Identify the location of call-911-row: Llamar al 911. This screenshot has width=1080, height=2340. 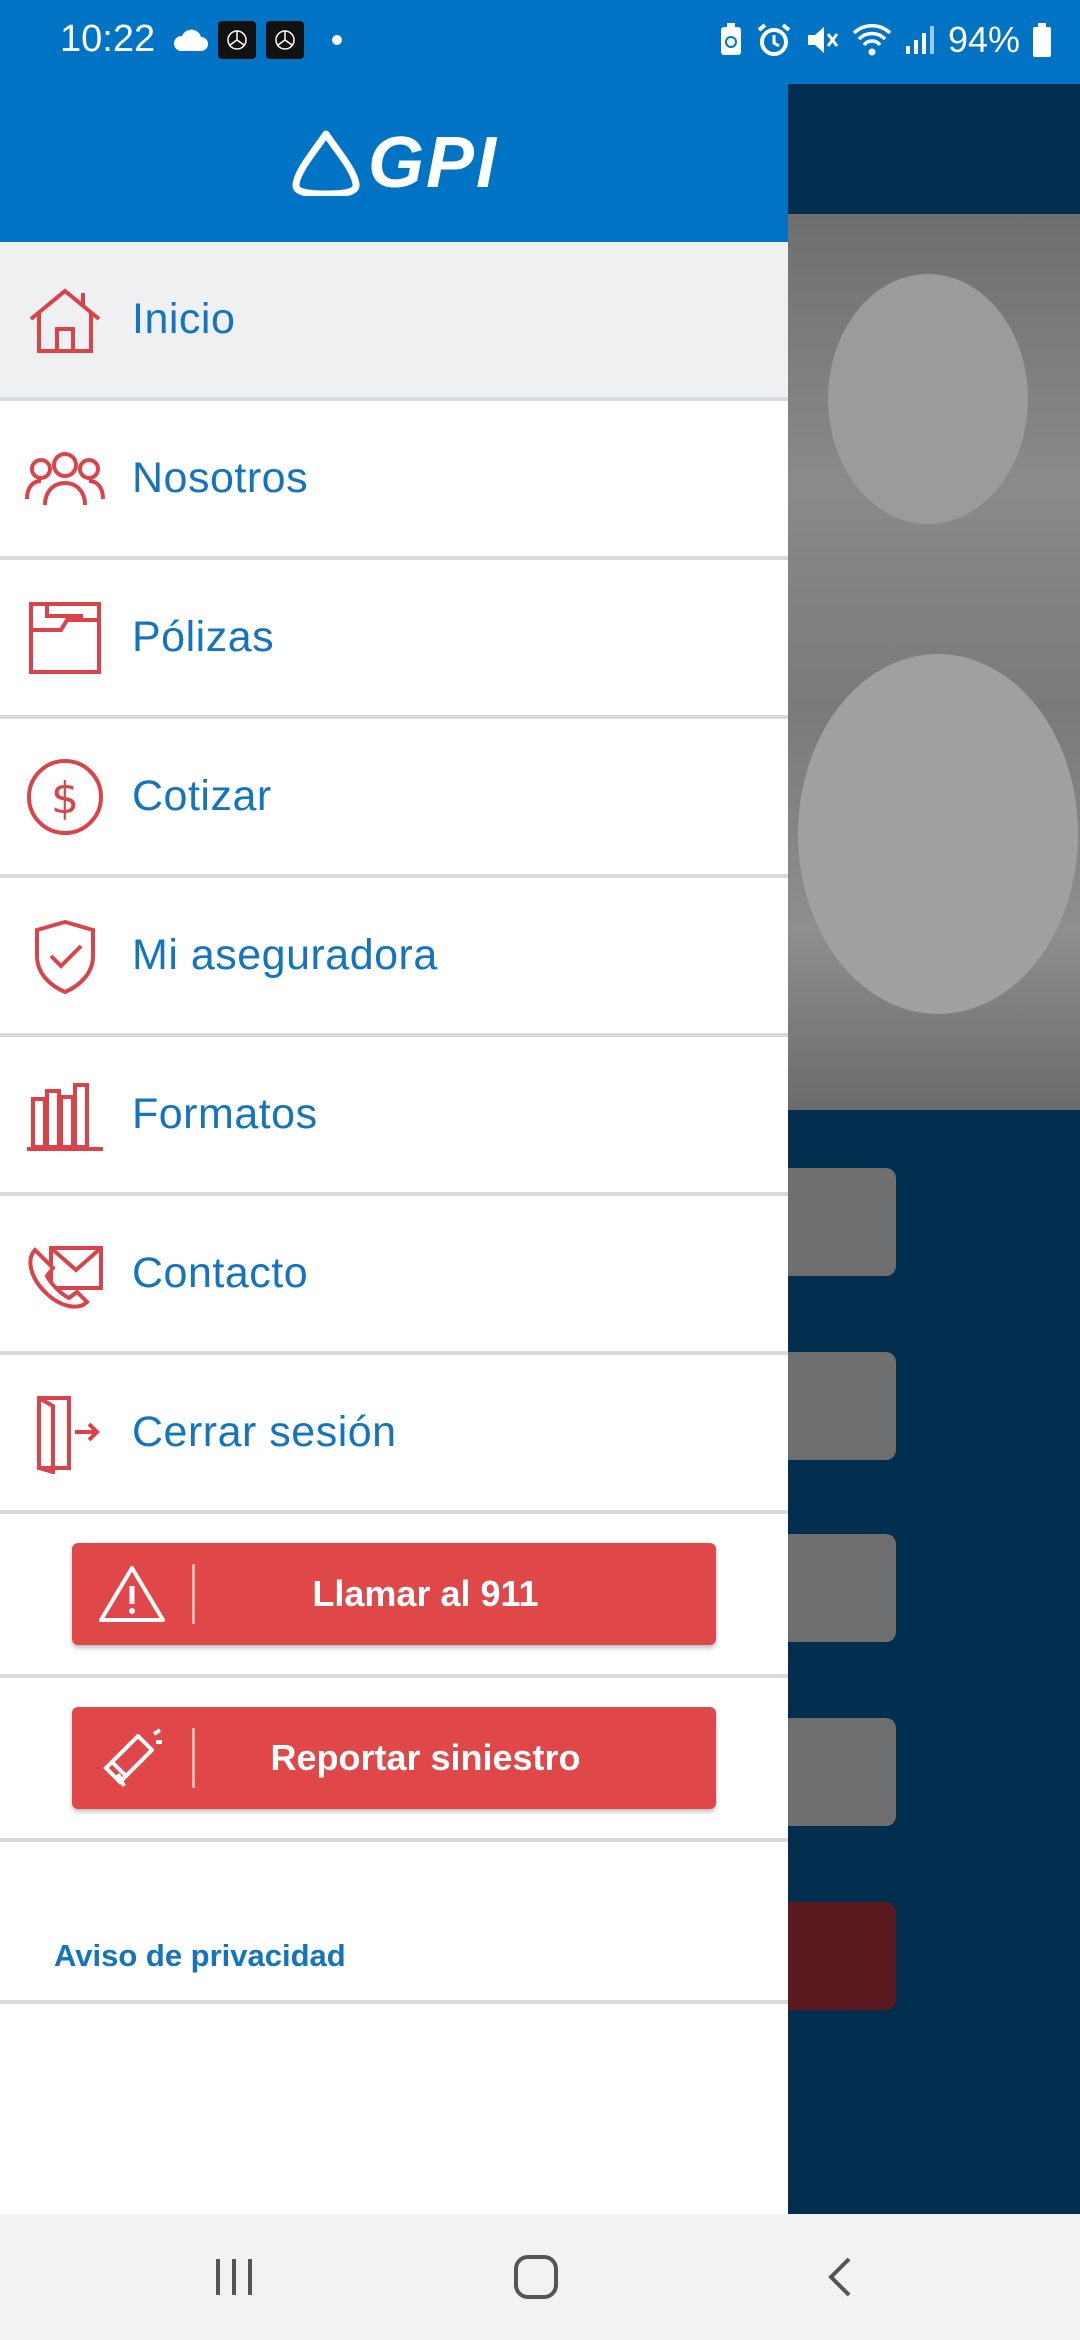
(394, 1596).